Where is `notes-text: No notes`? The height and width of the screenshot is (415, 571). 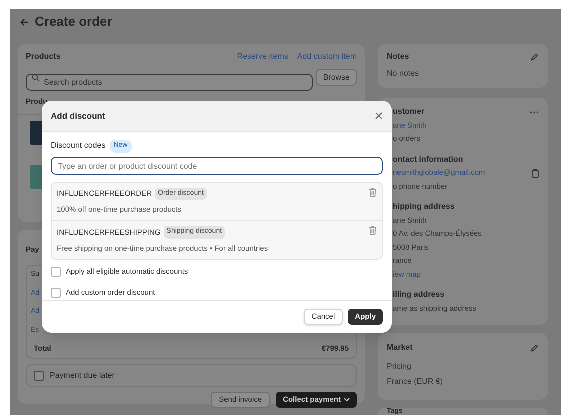
notes-text: No notes is located at coordinates (403, 74).